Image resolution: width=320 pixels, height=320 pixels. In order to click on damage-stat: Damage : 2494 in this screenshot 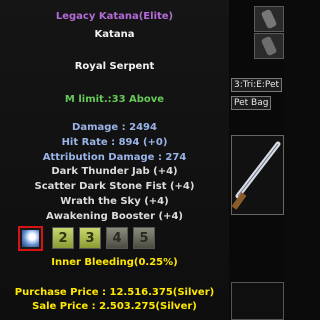, I will do `click(114, 127)`.